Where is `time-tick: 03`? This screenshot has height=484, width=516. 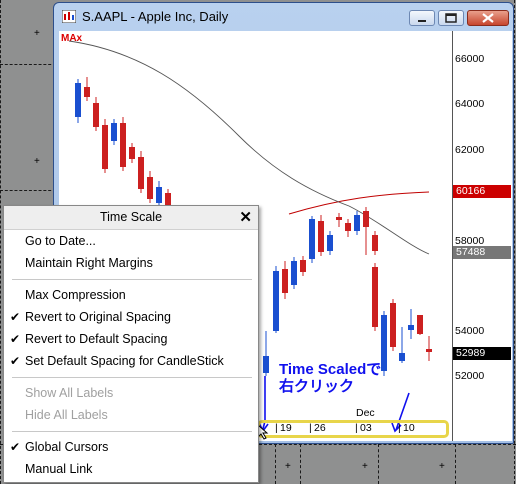 time-tick: 03 is located at coordinates (366, 428).